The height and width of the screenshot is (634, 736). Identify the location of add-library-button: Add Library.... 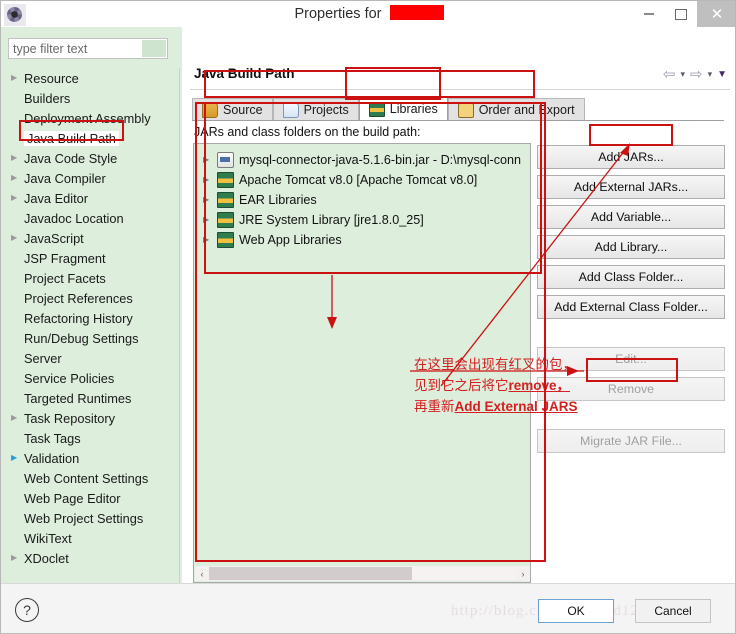
(631, 247).